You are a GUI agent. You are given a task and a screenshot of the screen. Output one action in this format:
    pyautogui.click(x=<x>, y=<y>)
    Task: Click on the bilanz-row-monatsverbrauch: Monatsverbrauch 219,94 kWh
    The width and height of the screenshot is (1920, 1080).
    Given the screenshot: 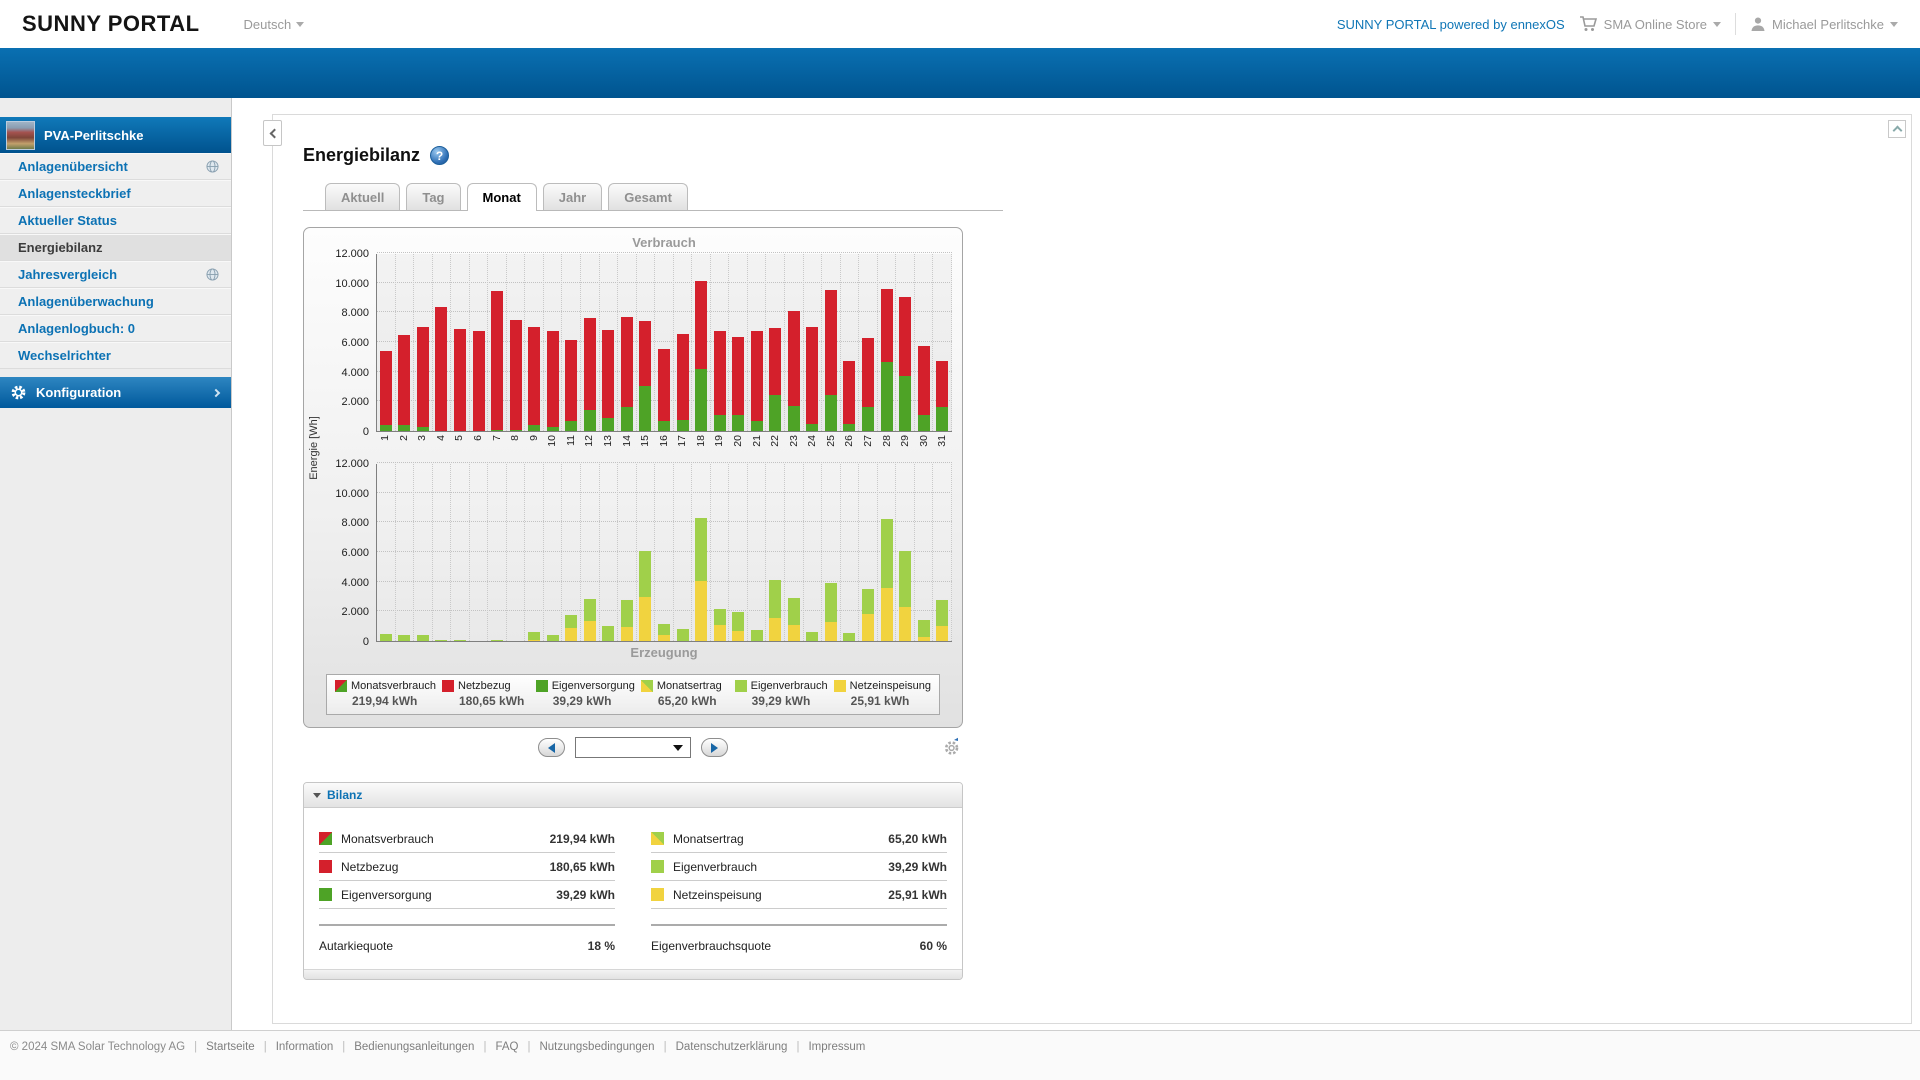 What is the action you would take?
    pyautogui.click(x=467, y=839)
    